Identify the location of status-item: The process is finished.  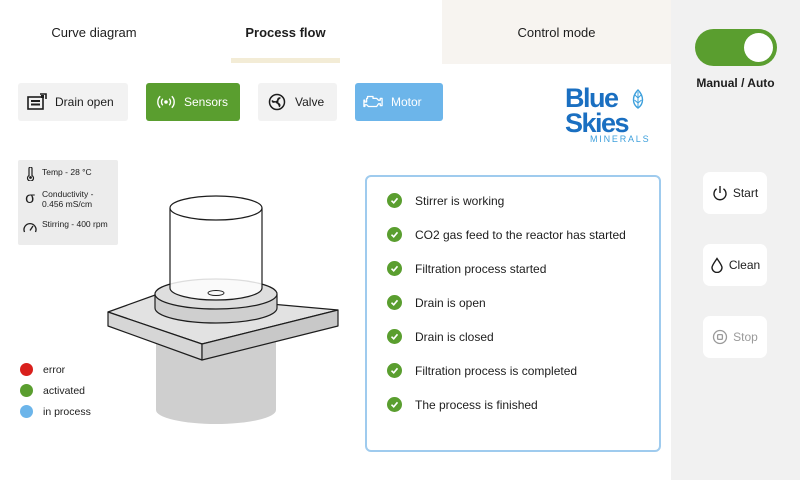
(462, 404).